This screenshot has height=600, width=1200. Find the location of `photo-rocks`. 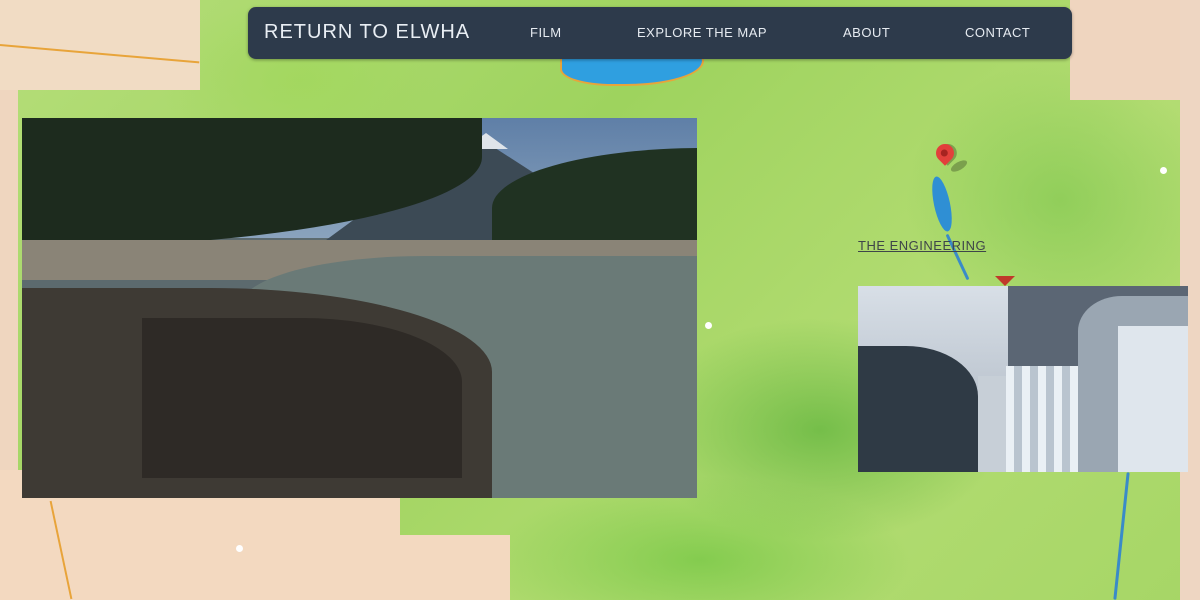

photo-rocks is located at coordinates (918, 409).